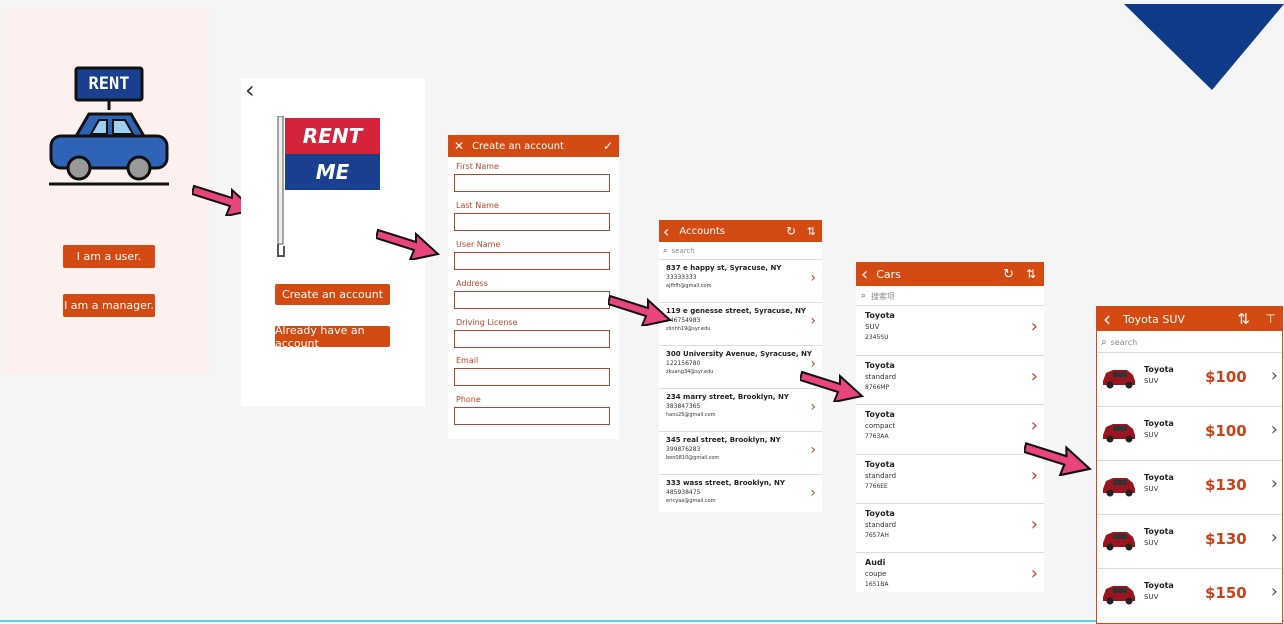 Image resolution: width=1284 pixels, height=624 pixels. Describe the element at coordinates (691, 501) in the screenshot. I see `account-email: ericyaa@gmail.com` at that location.